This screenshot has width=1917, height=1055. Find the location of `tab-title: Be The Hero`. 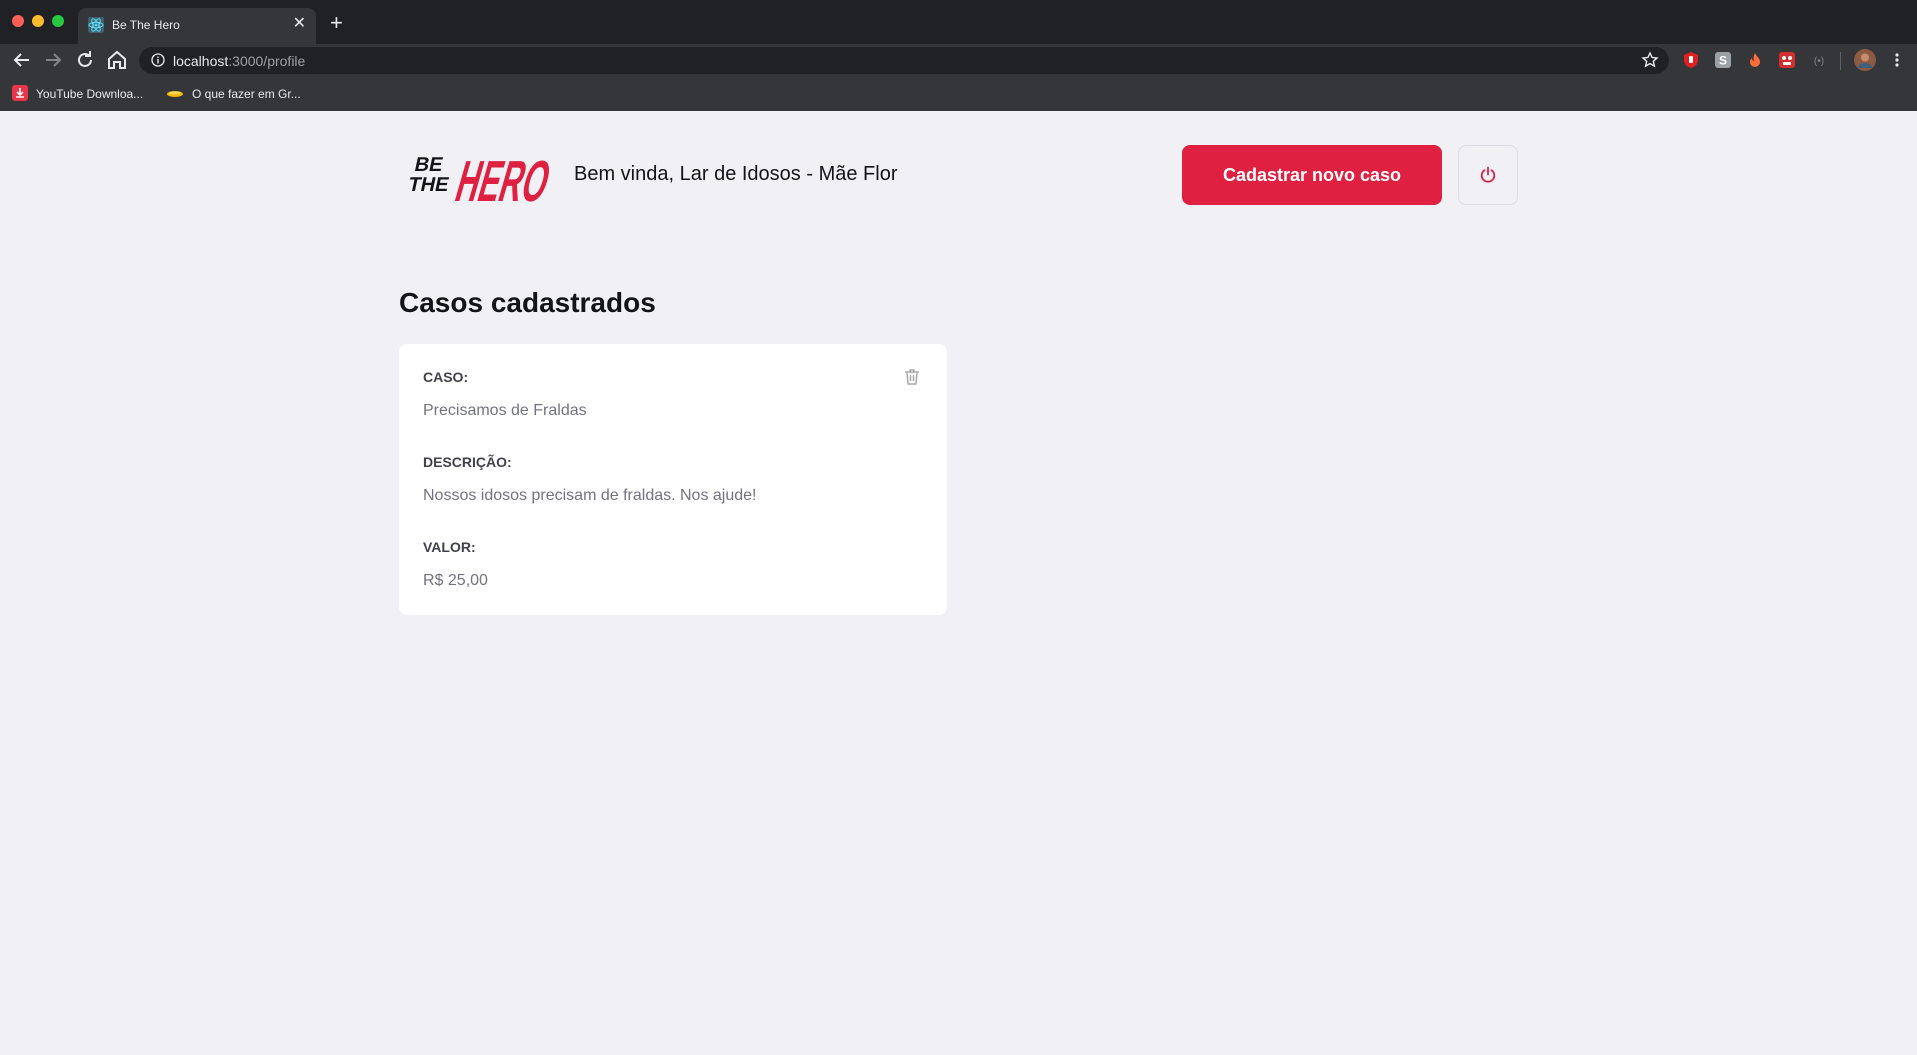

tab-title: Be The Hero is located at coordinates (146, 25).